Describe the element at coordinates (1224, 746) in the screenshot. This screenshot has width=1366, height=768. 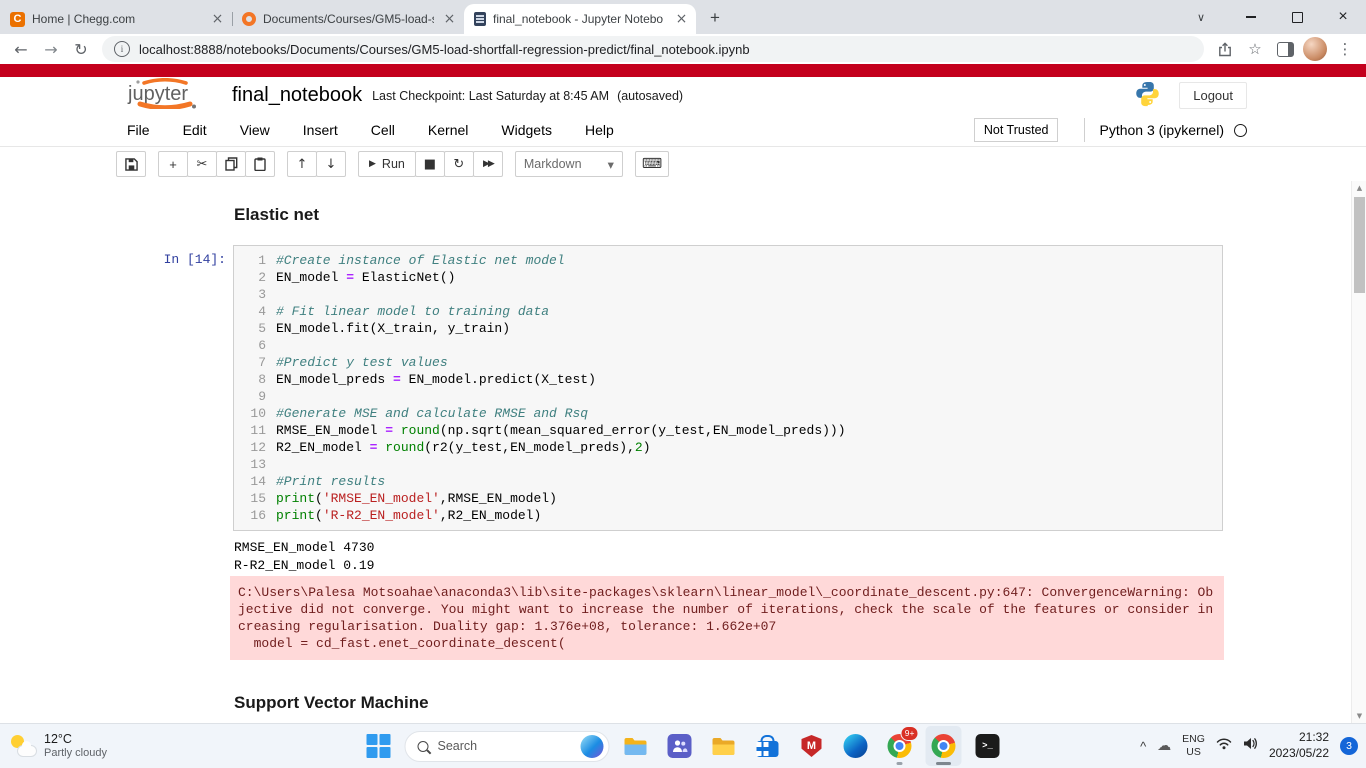
I see `network-icon` at that location.